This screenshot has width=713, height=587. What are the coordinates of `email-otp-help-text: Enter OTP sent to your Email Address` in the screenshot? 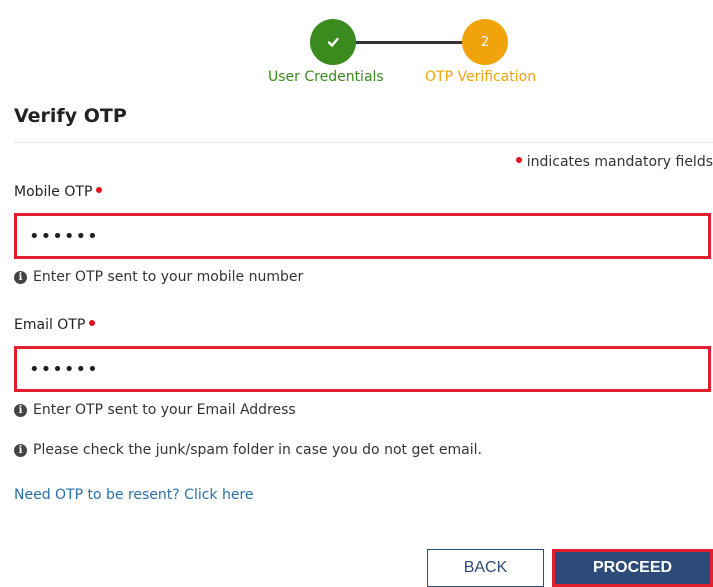 It's located at (164, 410).